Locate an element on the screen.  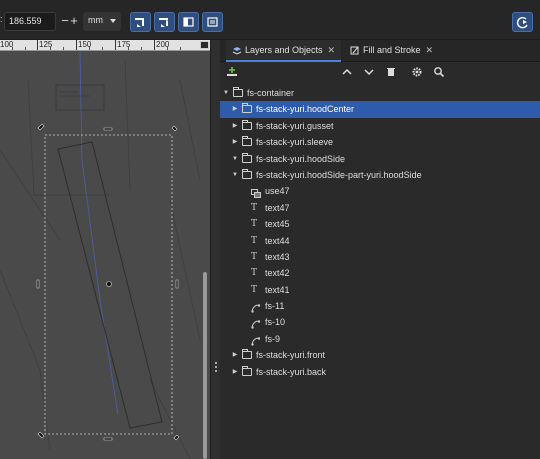
layer-row: use47 is located at coordinates (380, 191).